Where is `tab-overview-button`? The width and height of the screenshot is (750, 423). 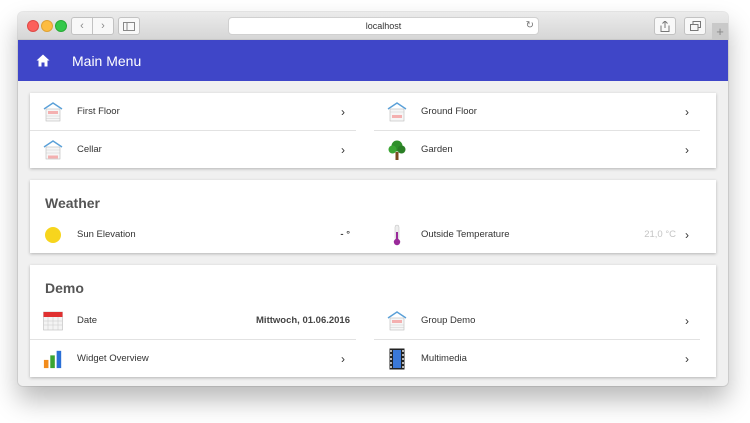
tab-overview-button is located at coordinates (695, 26).